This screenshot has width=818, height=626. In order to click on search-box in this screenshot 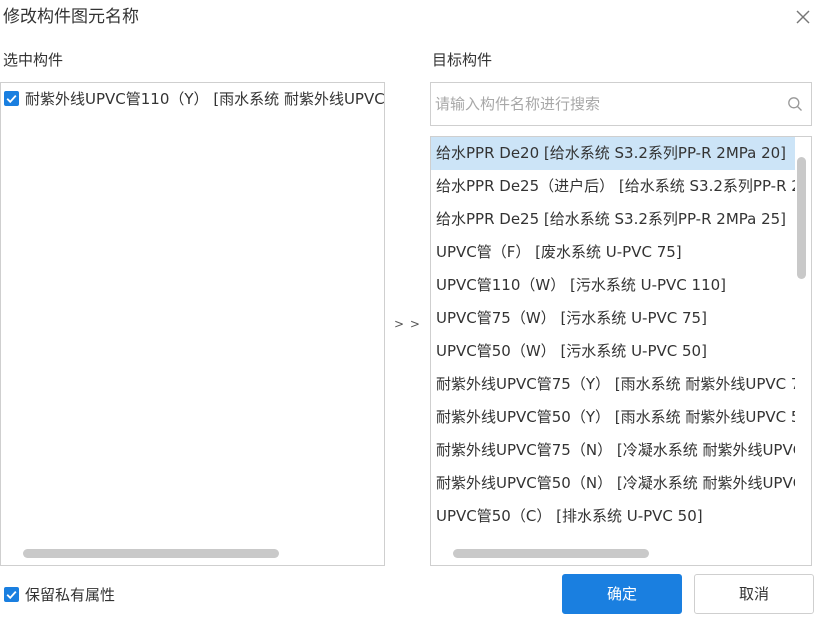, I will do `click(621, 104)`.